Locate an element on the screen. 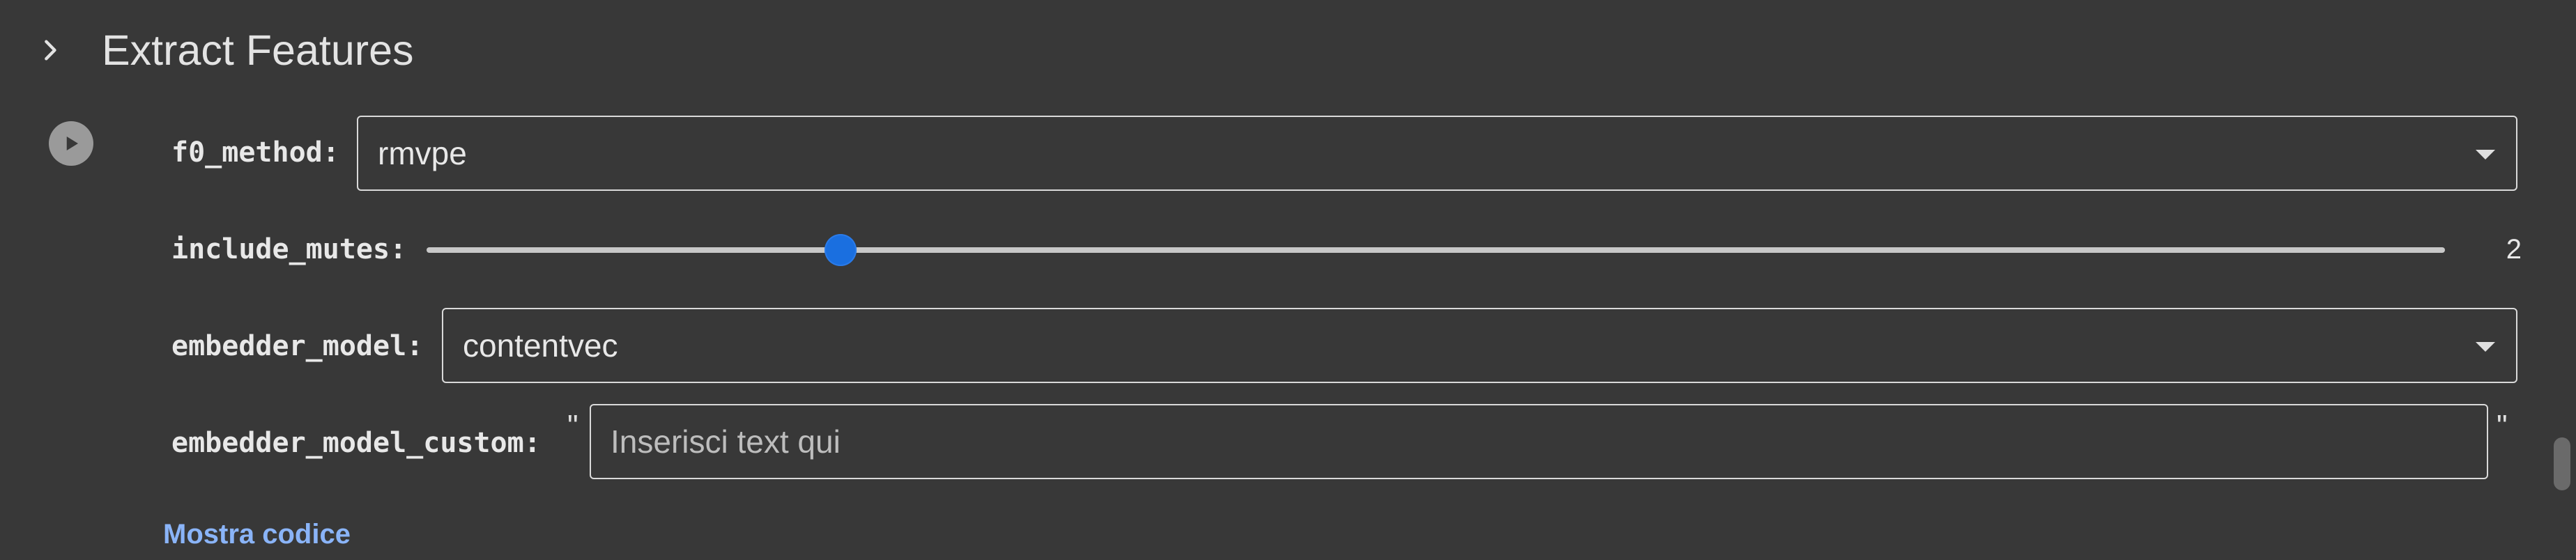 This screenshot has height=560, width=2576. embedder-model-custom-label: embedder_model_custom: is located at coordinates (356, 443).